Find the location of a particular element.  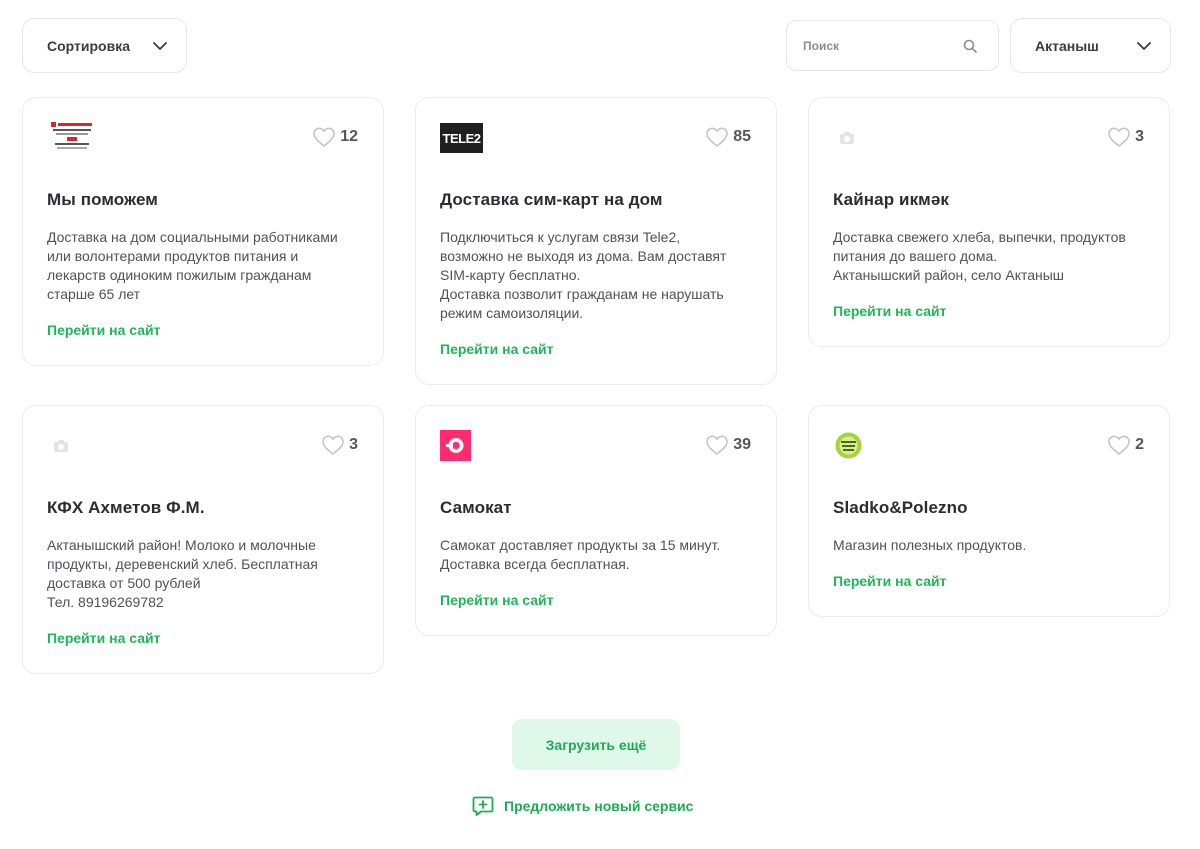

like-count: 39 is located at coordinates (742, 444).